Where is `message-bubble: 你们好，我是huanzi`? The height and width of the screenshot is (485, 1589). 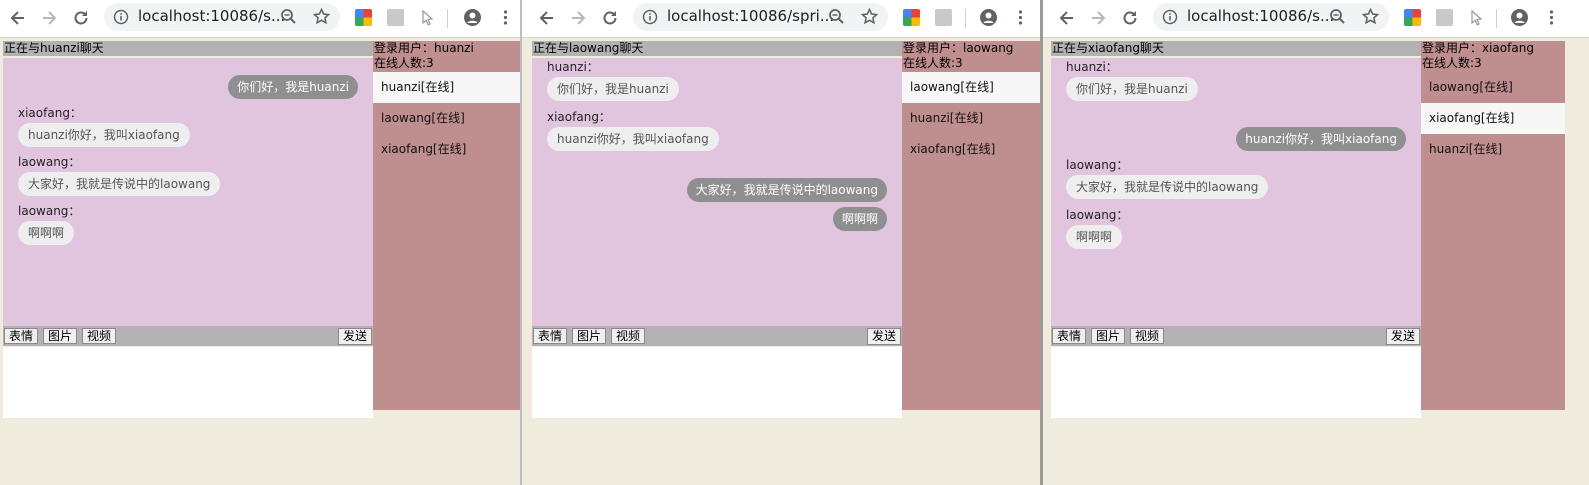
message-bubble: 你们好，我是huanzi is located at coordinates (1132, 89).